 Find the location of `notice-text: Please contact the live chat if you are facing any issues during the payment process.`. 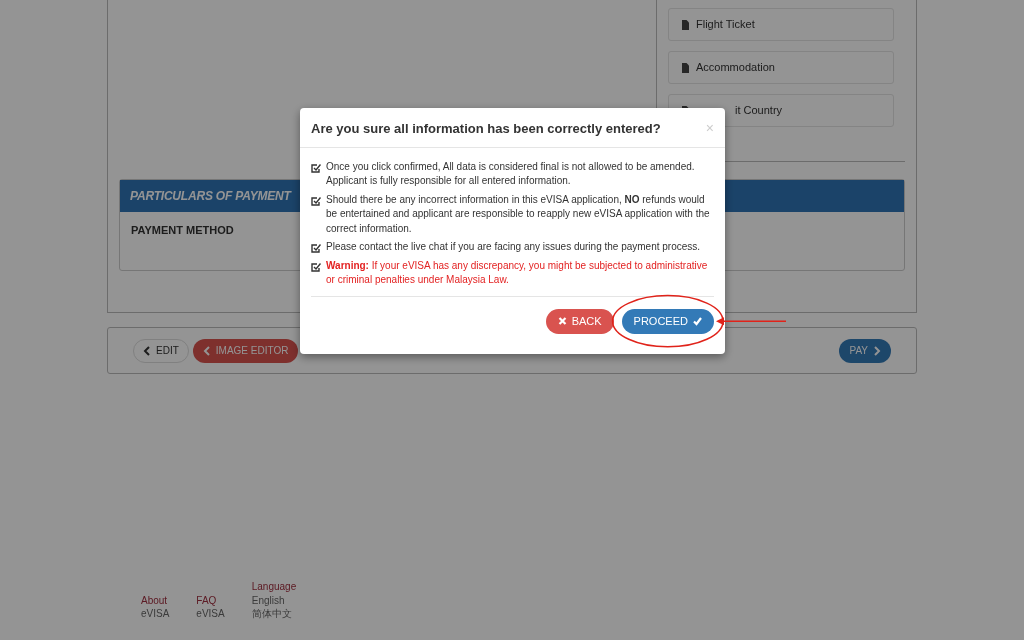

notice-text: Please contact the live chat if you are facing any issues during the payment process. is located at coordinates (514, 247).